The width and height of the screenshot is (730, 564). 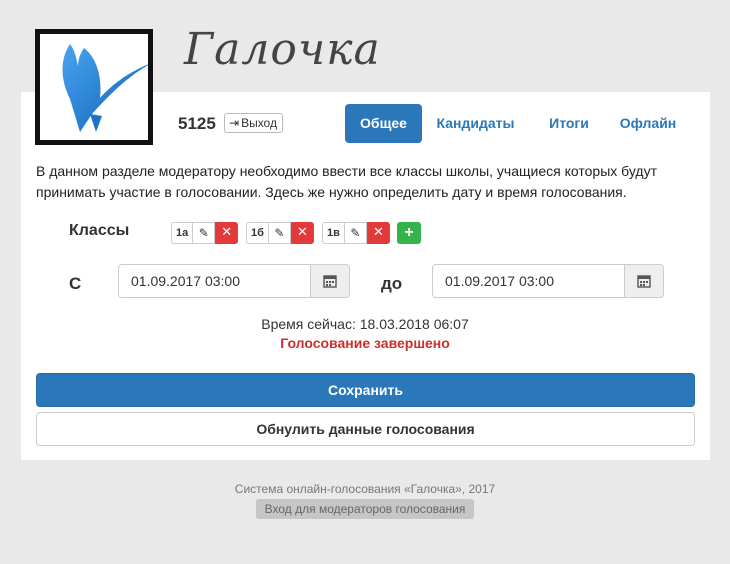 I want to click on start-date-field, so click(x=234, y=281).